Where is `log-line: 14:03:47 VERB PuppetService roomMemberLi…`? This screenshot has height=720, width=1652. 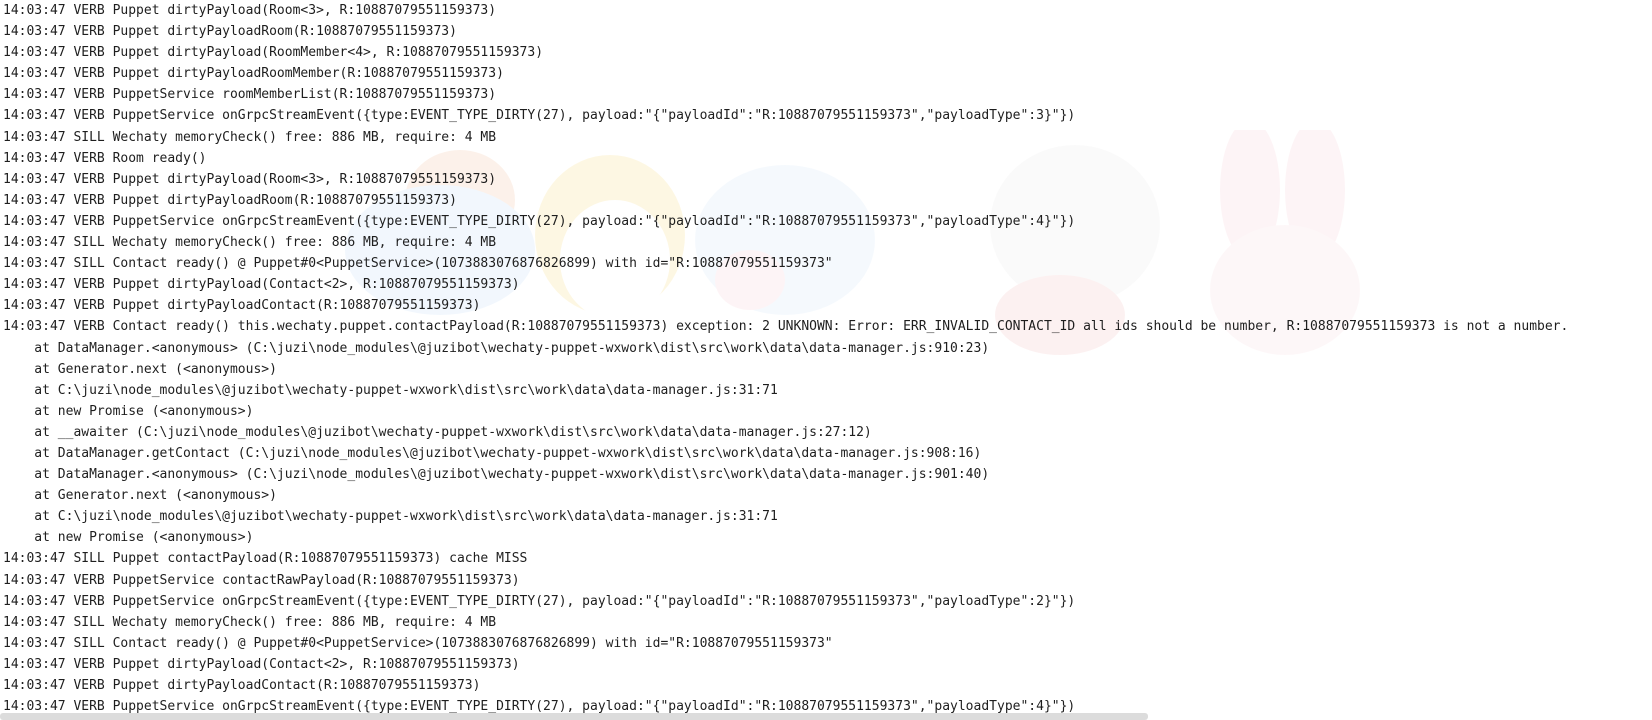
log-line: 14:03:47 VERB PuppetService roomMemberLi… is located at coordinates (250, 95).